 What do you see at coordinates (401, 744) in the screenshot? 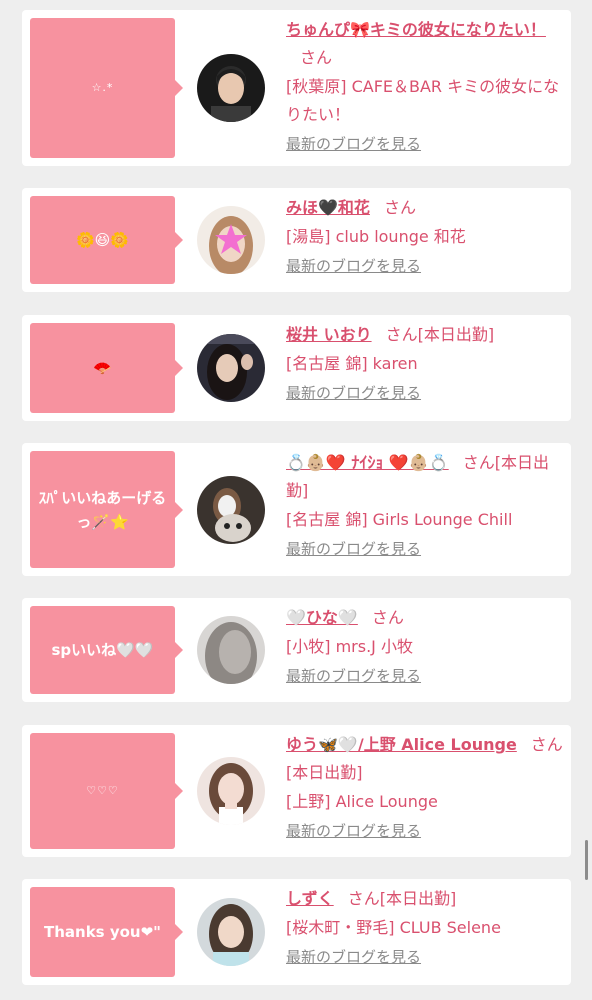
I see `girl-name-link: ゆう🦋🤍/上野 Alice Lounge` at bounding box center [401, 744].